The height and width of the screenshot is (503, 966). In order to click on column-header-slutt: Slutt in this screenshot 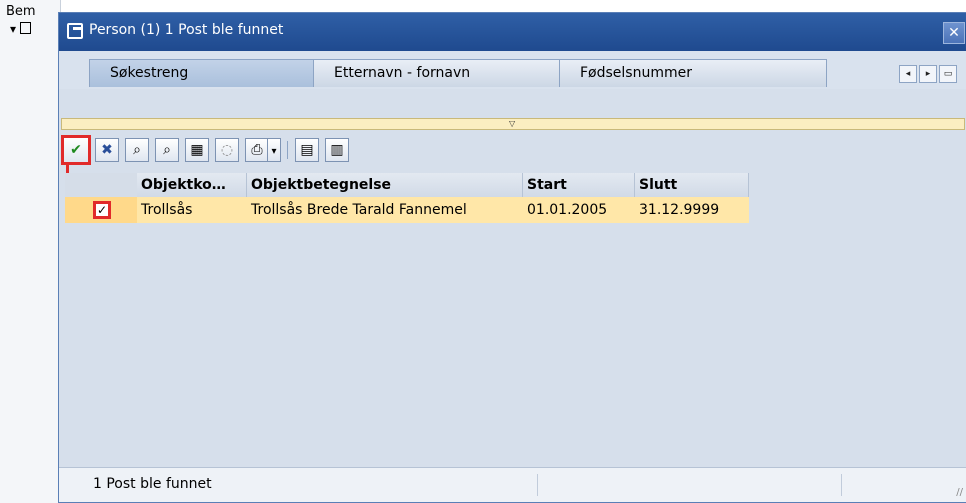, I will do `click(692, 185)`.